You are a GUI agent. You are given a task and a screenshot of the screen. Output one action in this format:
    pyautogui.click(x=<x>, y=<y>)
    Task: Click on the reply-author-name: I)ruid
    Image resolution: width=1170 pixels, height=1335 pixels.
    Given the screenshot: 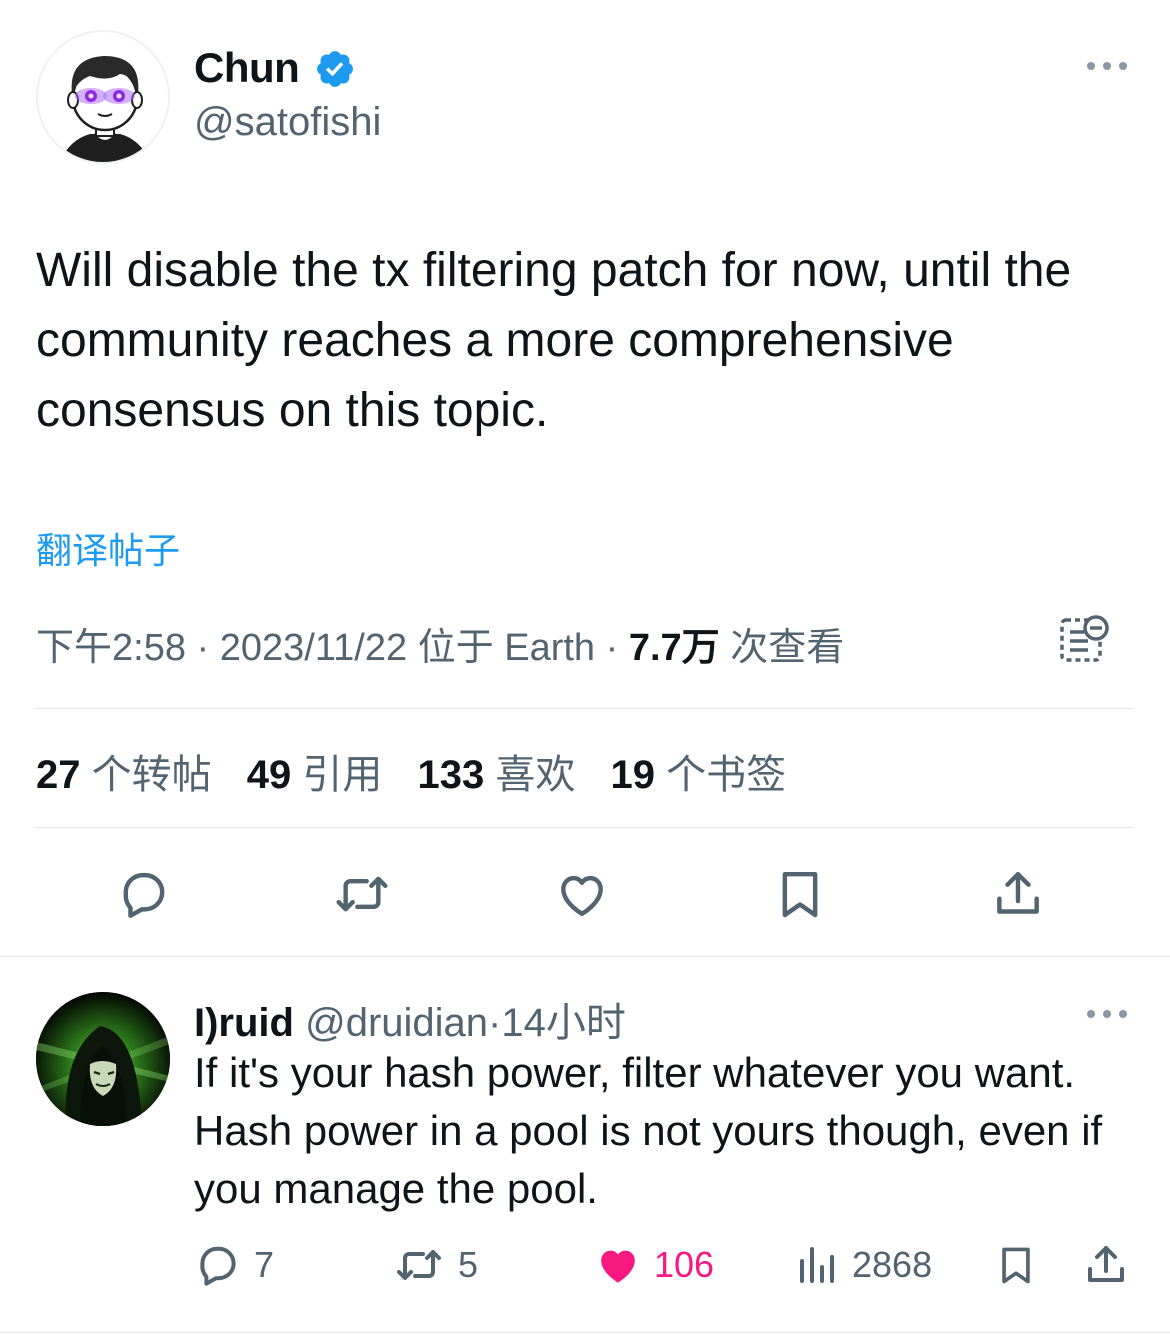 What is the action you would take?
    pyautogui.click(x=244, y=1023)
    